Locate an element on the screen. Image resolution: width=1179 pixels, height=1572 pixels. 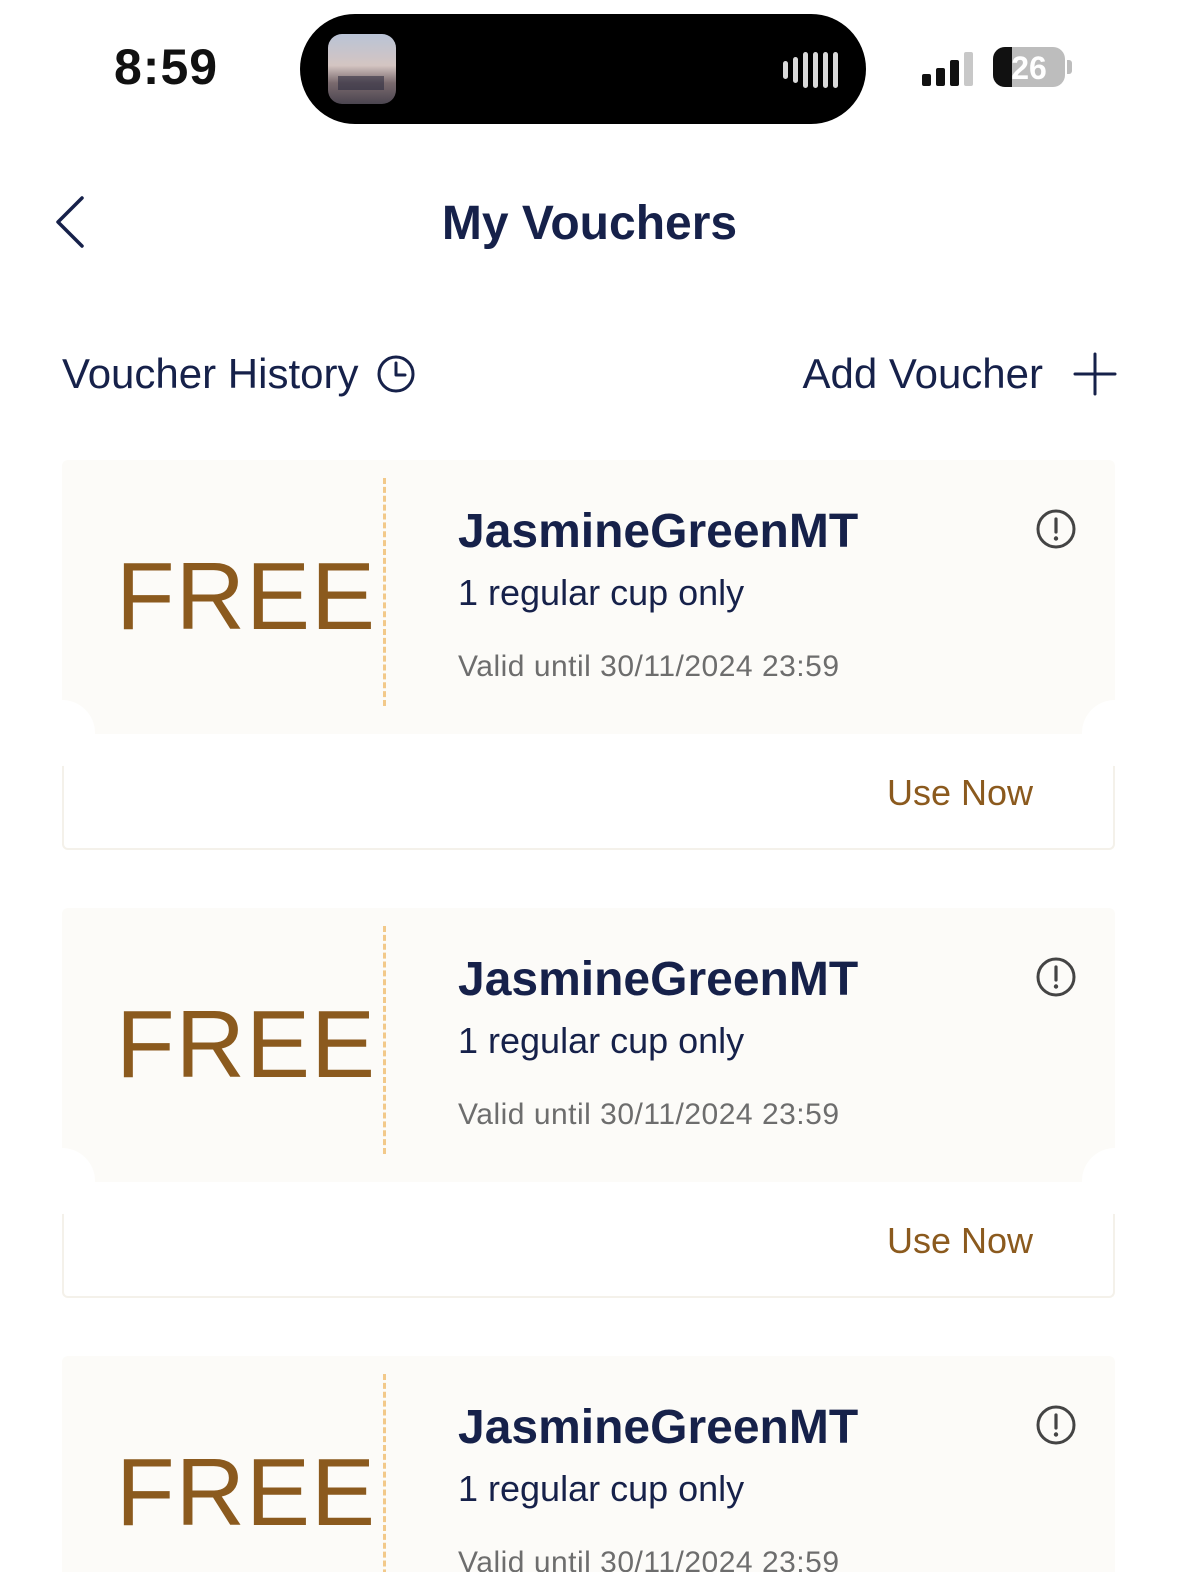
waveform-icon is located at coordinates (810, 70).